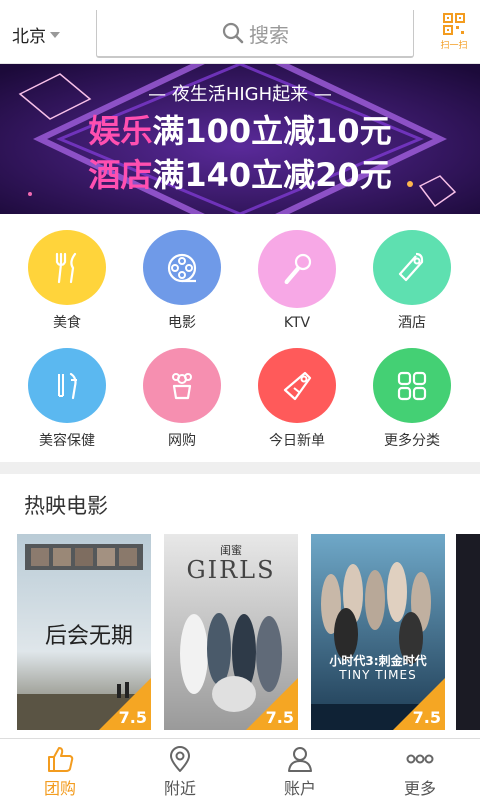 The height and width of the screenshot is (800, 480). What do you see at coordinates (378, 632) in the screenshot?
I see `movie-poster: 小时代3:刺金时代 TINY TIMES 7.5` at bounding box center [378, 632].